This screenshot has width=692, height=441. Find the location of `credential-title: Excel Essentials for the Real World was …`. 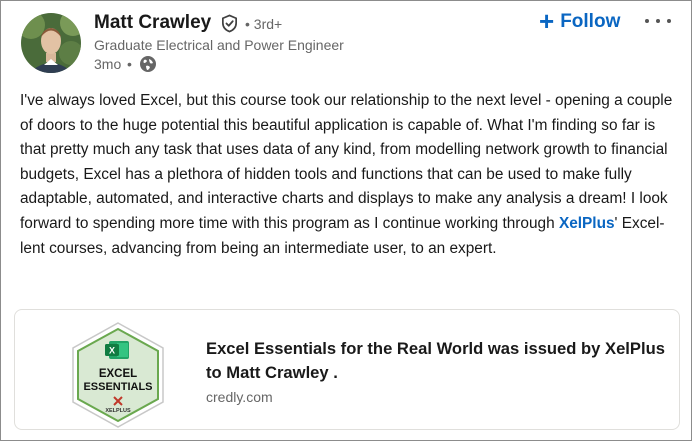

credential-title: Excel Essentials for the Real World was … is located at coordinates (436, 361).